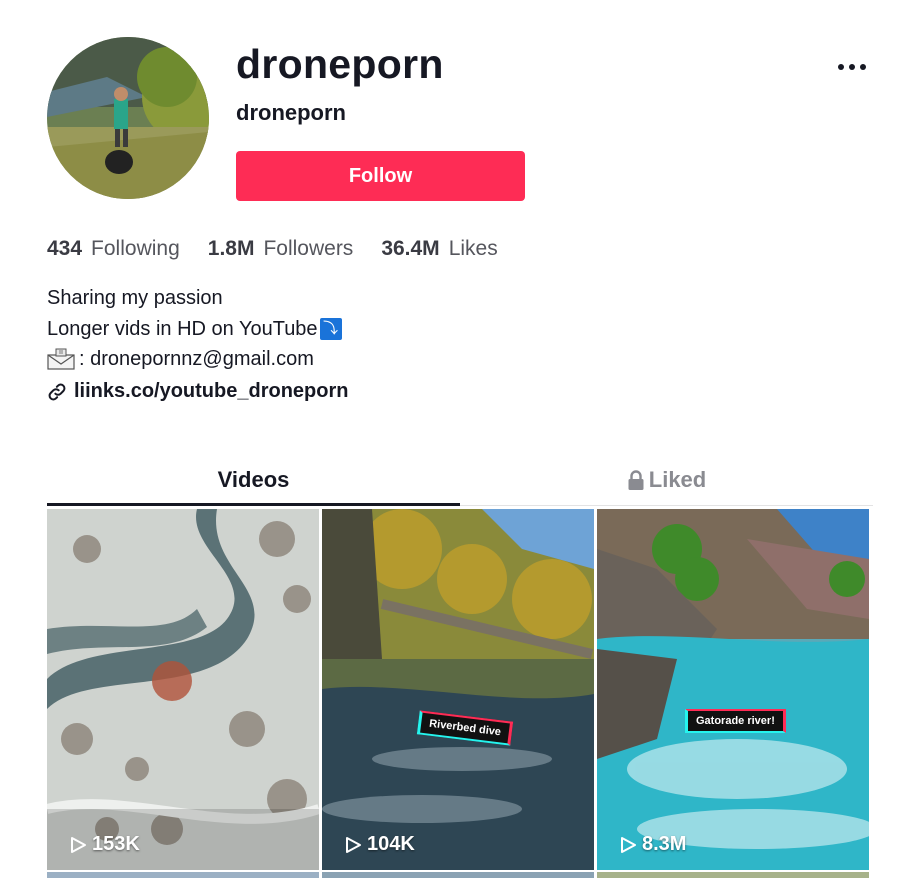 The image size is (900, 878). I want to click on stat-followers: 1.8M Followers, so click(281, 249).